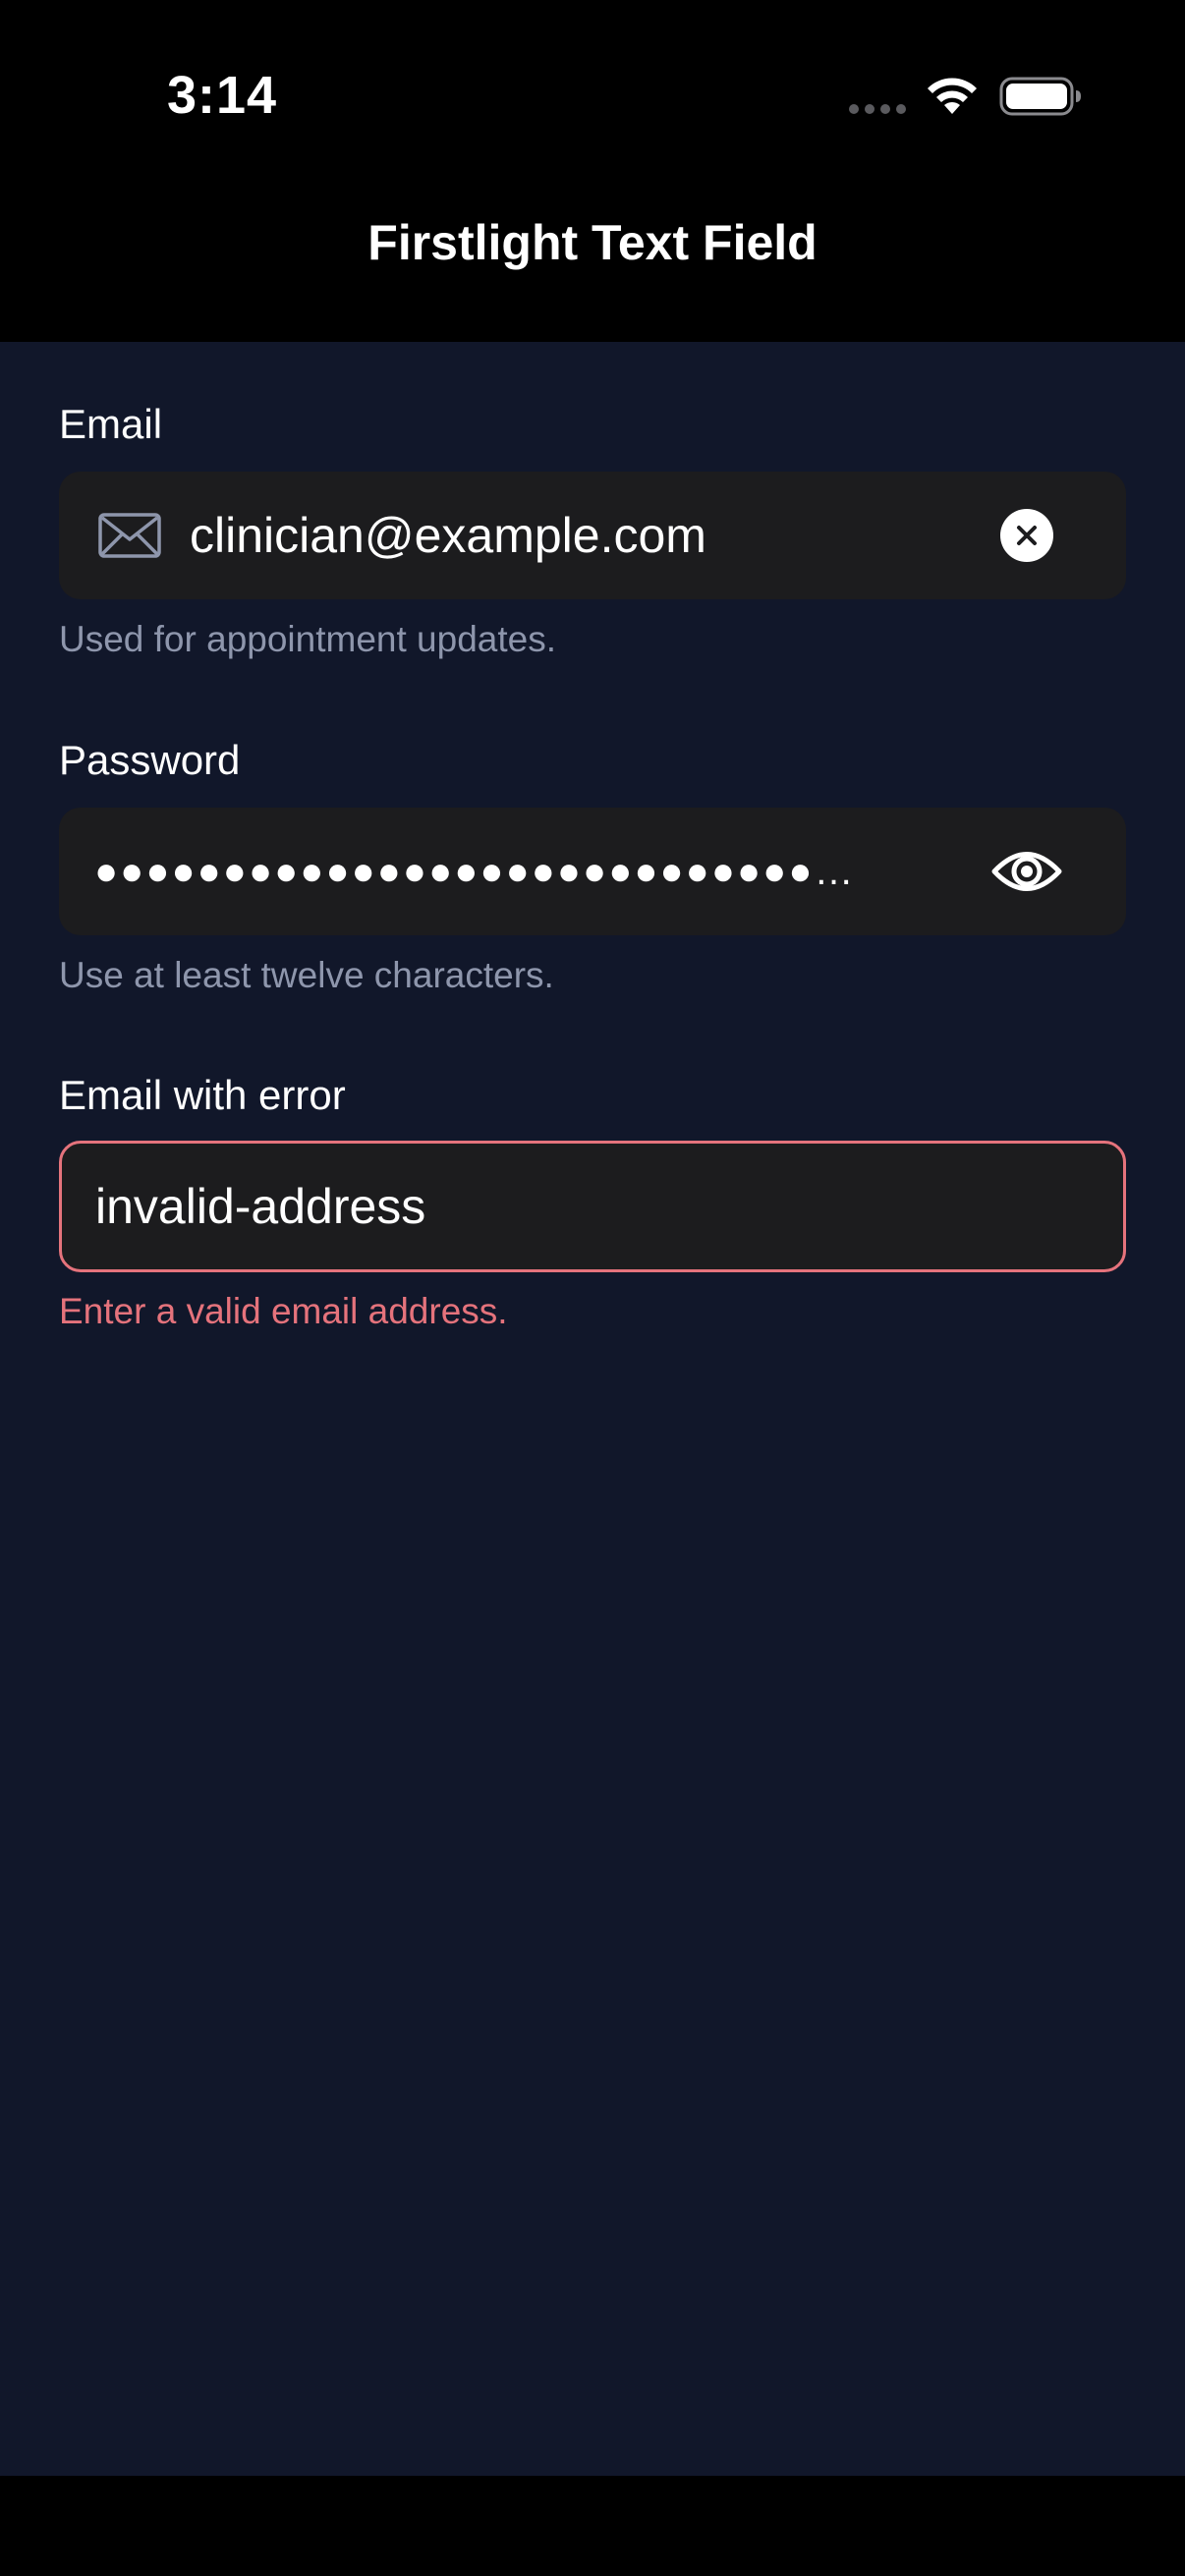 The height and width of the screenshot is (2576, 1185). I want to click on eye-icon, so click(1026, 871).